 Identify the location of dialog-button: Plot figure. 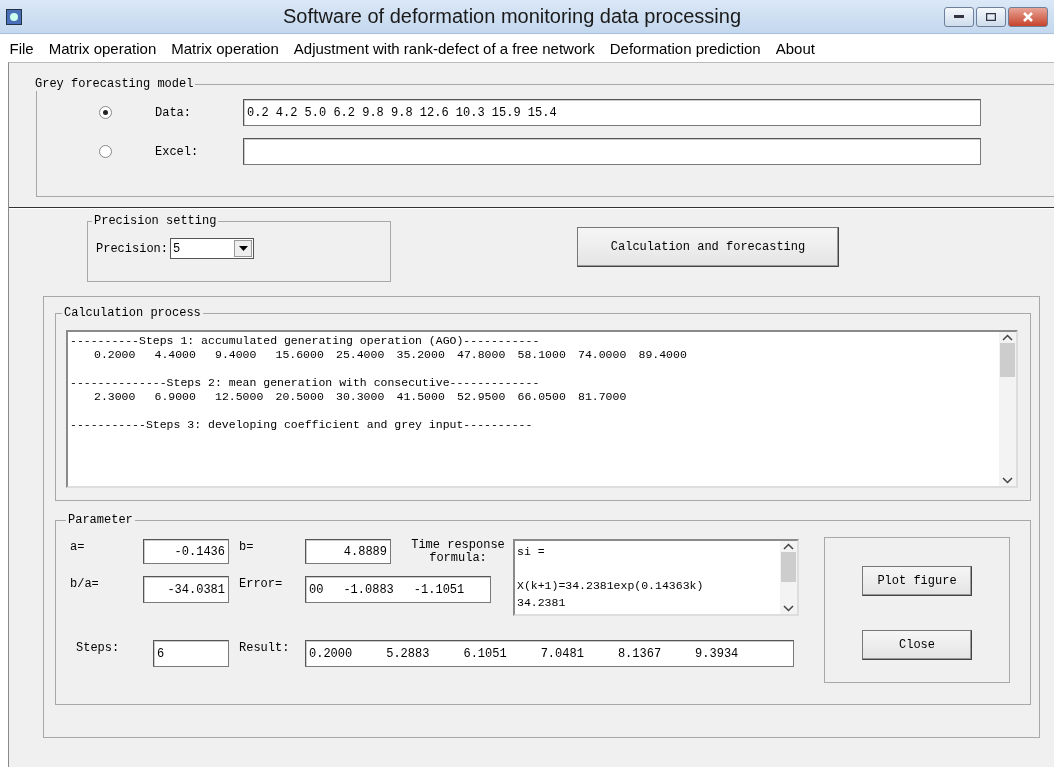
(917, 581).